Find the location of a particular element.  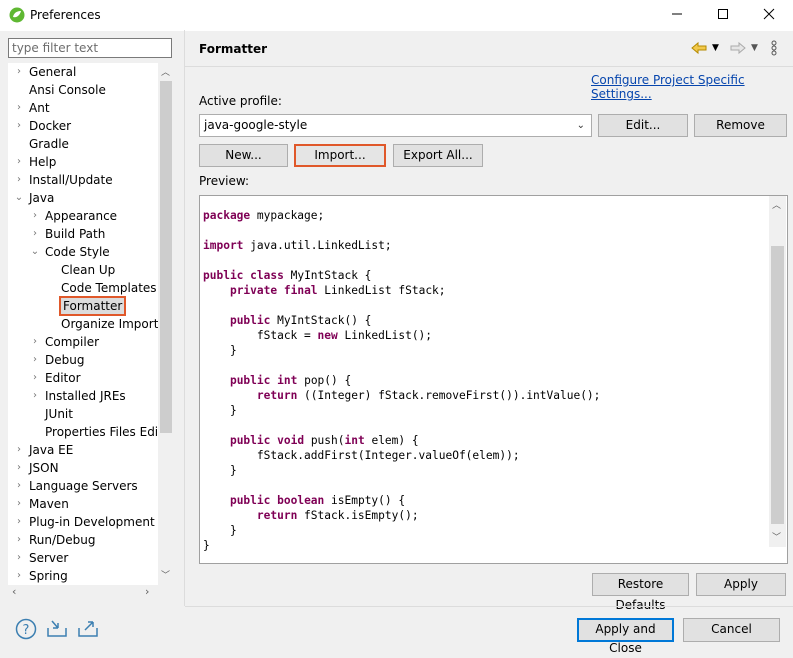

back-arrow-icon is located at coordinates (699, 49).